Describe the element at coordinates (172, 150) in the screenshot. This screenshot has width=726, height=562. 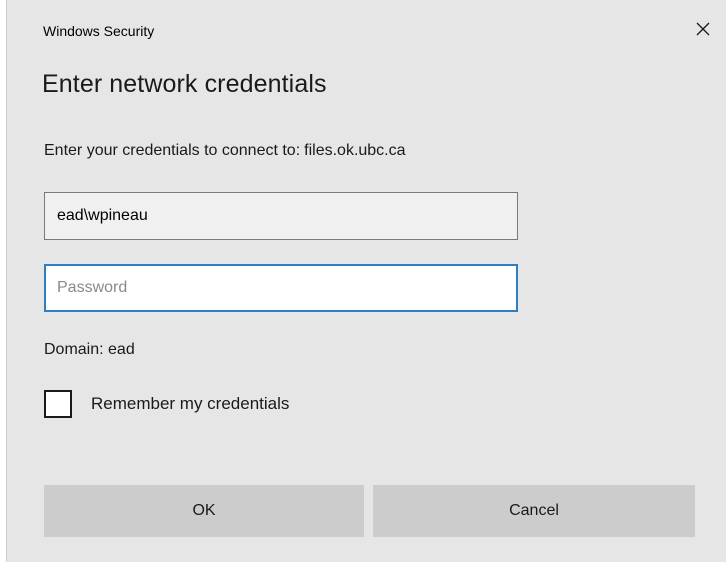
I see `connect-prompt-text: Enter your credentials to connect to:` at that location.